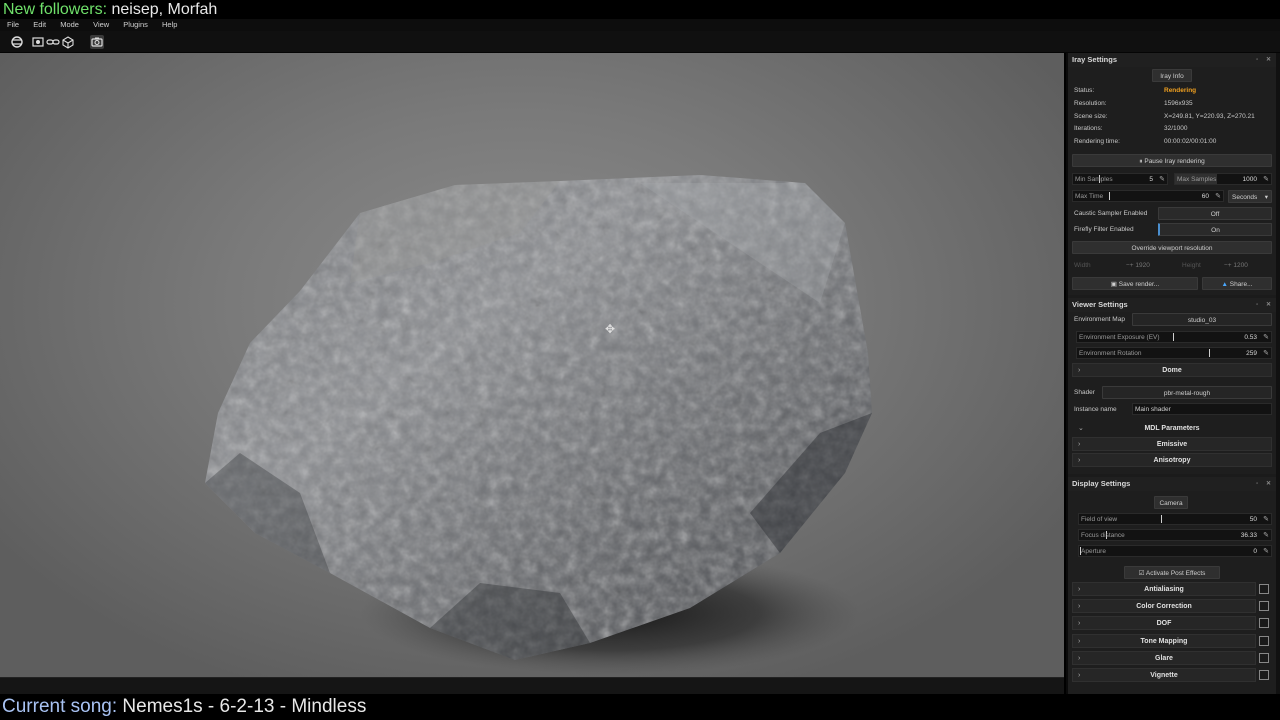 This screenshot has width=1280, height=720. Describe the element at coordinates (1175, 535) in the screenshot. I see `focus-distance-field: Focus distance 36.33 ✎` at that location.